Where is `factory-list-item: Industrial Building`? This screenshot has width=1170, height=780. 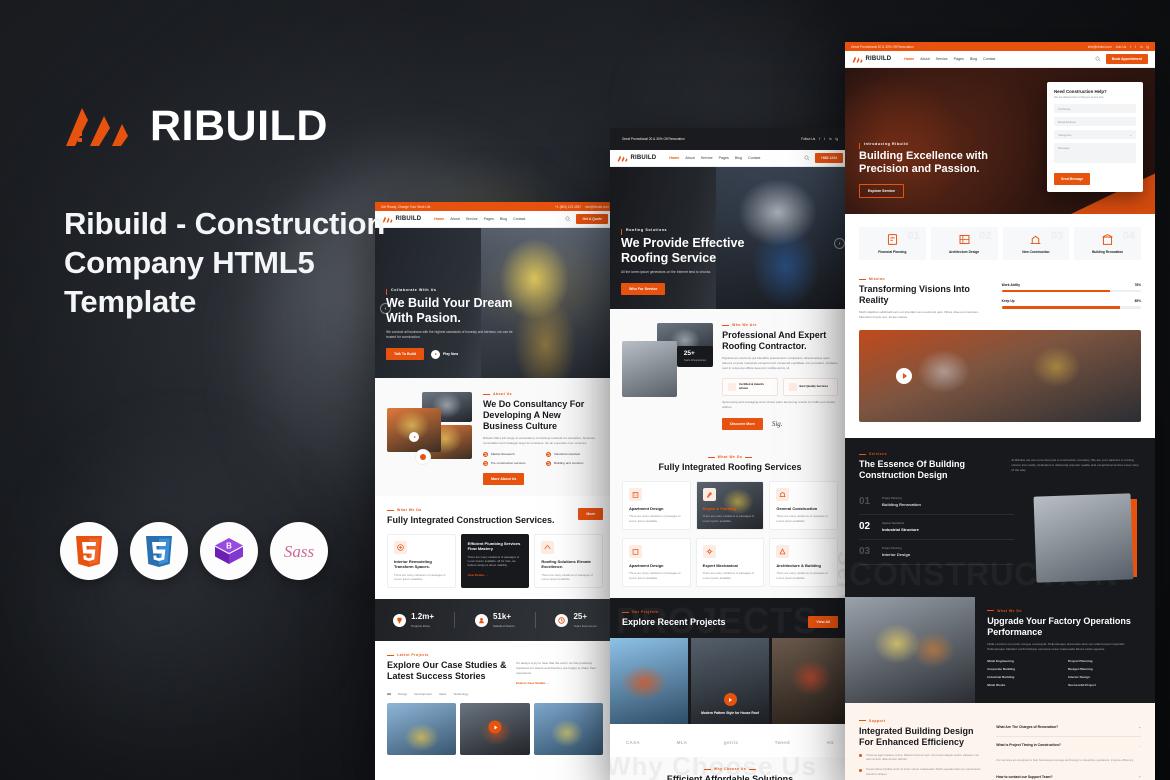
factory-list-item: Industrial Building is located at coordinates (1023, 677).